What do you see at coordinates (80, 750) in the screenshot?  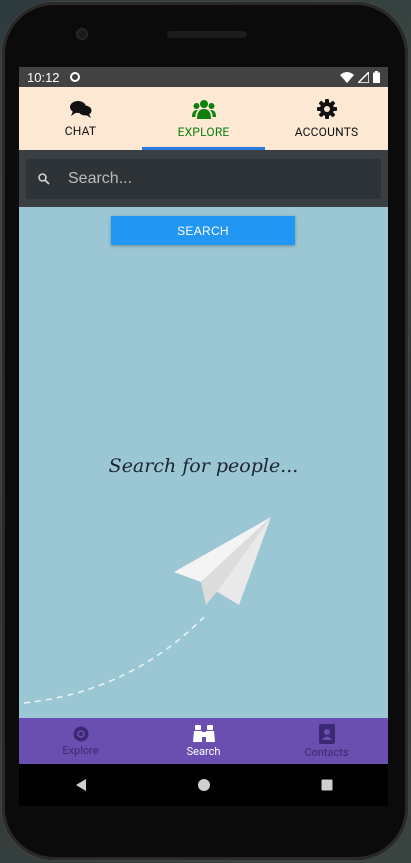 I see `bottom-tab-explore-label: Explore` at bounding box center [80, 750].